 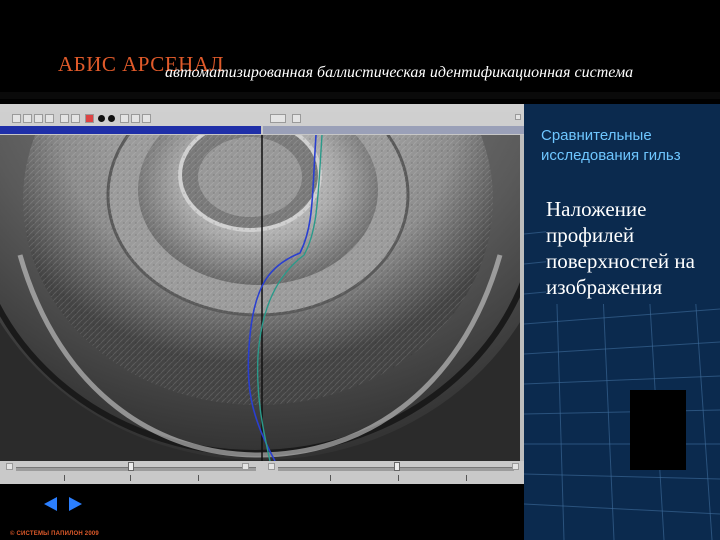 What do you see at coordinates (135, 118) in the screenshot?
I see `frame-icon` at bounding box center [135, 118].